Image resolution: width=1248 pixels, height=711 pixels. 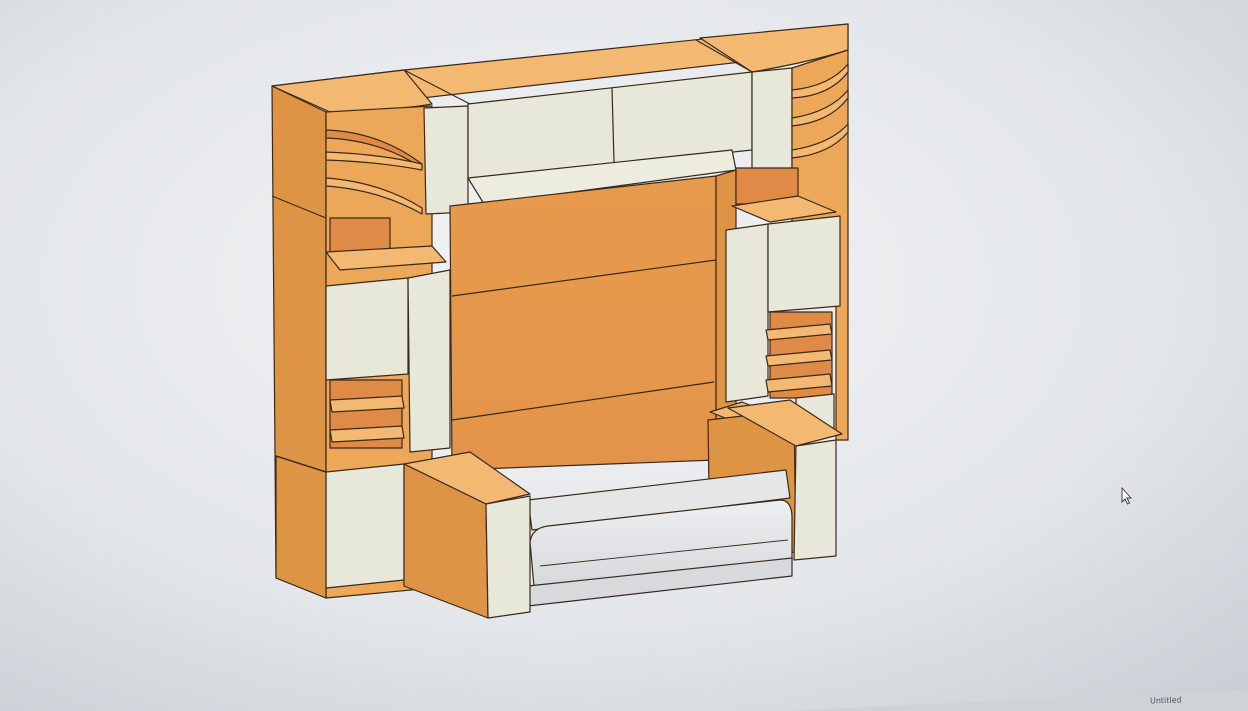 What do you see at coordinates (583, 323) in the screenshot?
I see `back-panel` at bounding box center [583, 323].